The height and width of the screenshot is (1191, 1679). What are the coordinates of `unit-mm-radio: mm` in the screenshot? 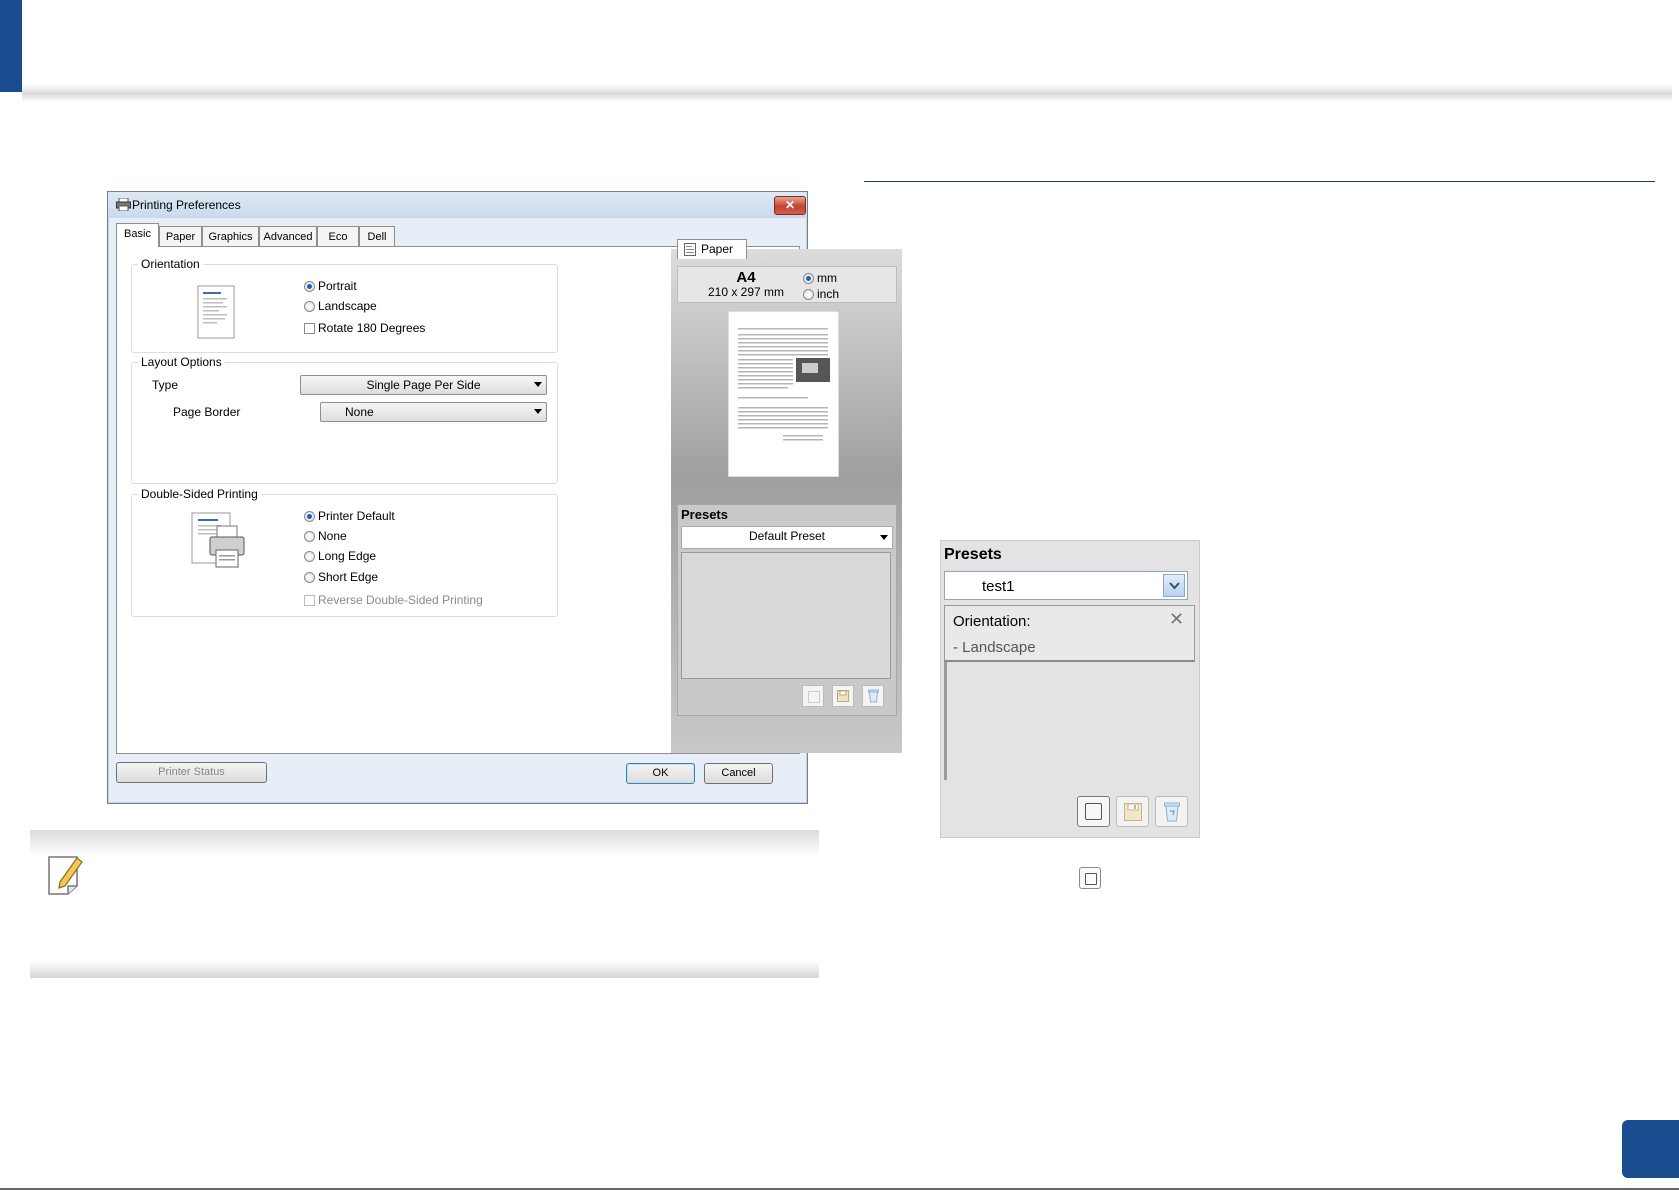 It's located at (820, 278).